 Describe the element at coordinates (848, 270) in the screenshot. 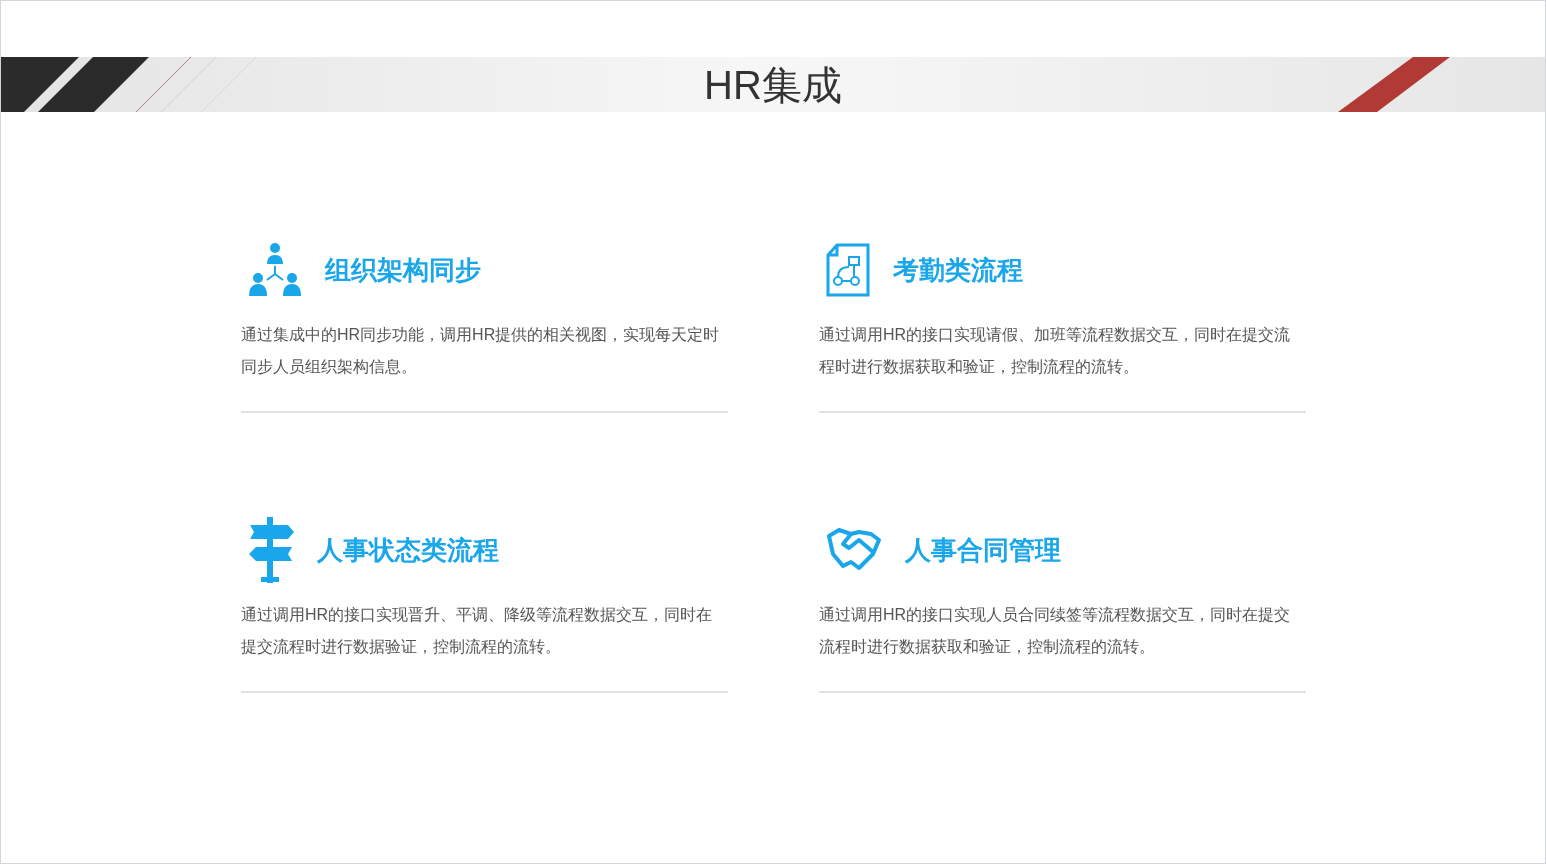

I see `flowchart-document-icon` at that location.